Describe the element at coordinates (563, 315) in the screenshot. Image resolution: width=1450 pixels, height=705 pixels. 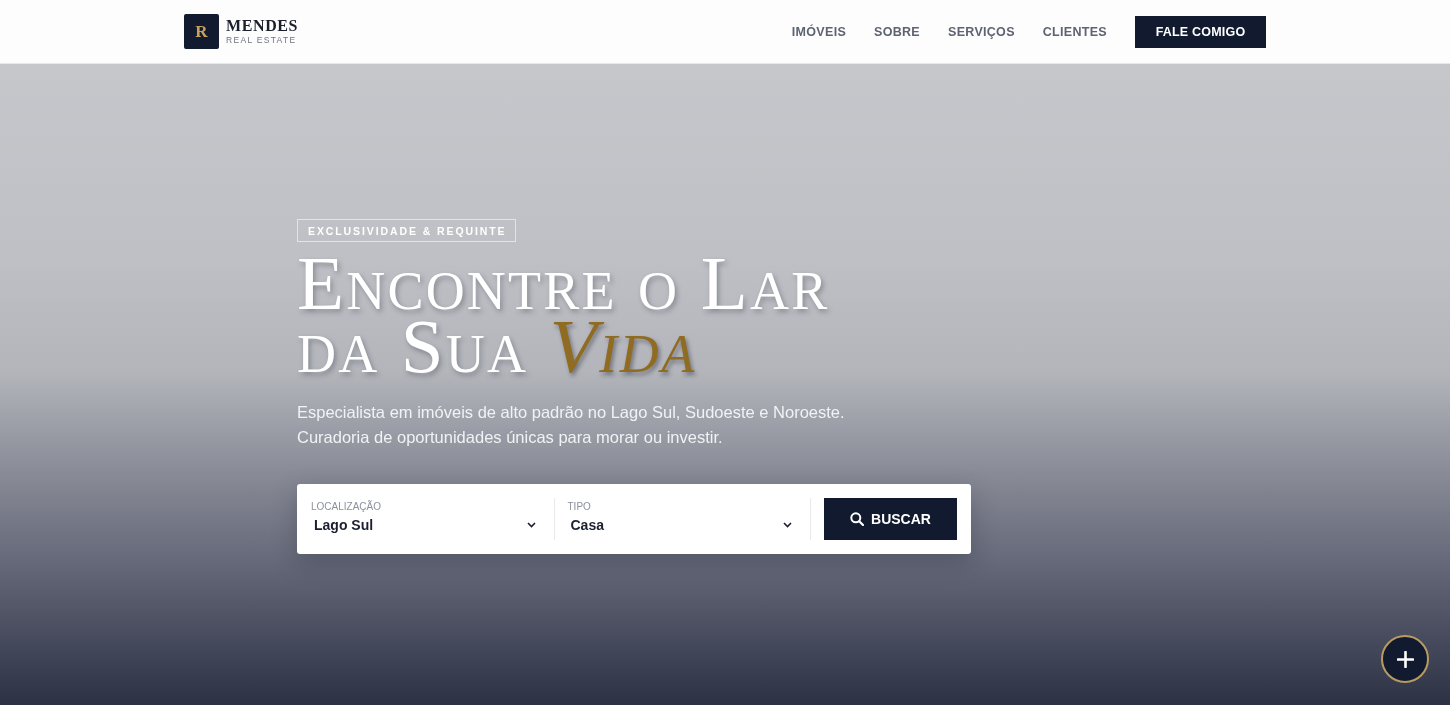
I see `hero-heading: Encontre o Lar da Sua Vida` at that location.